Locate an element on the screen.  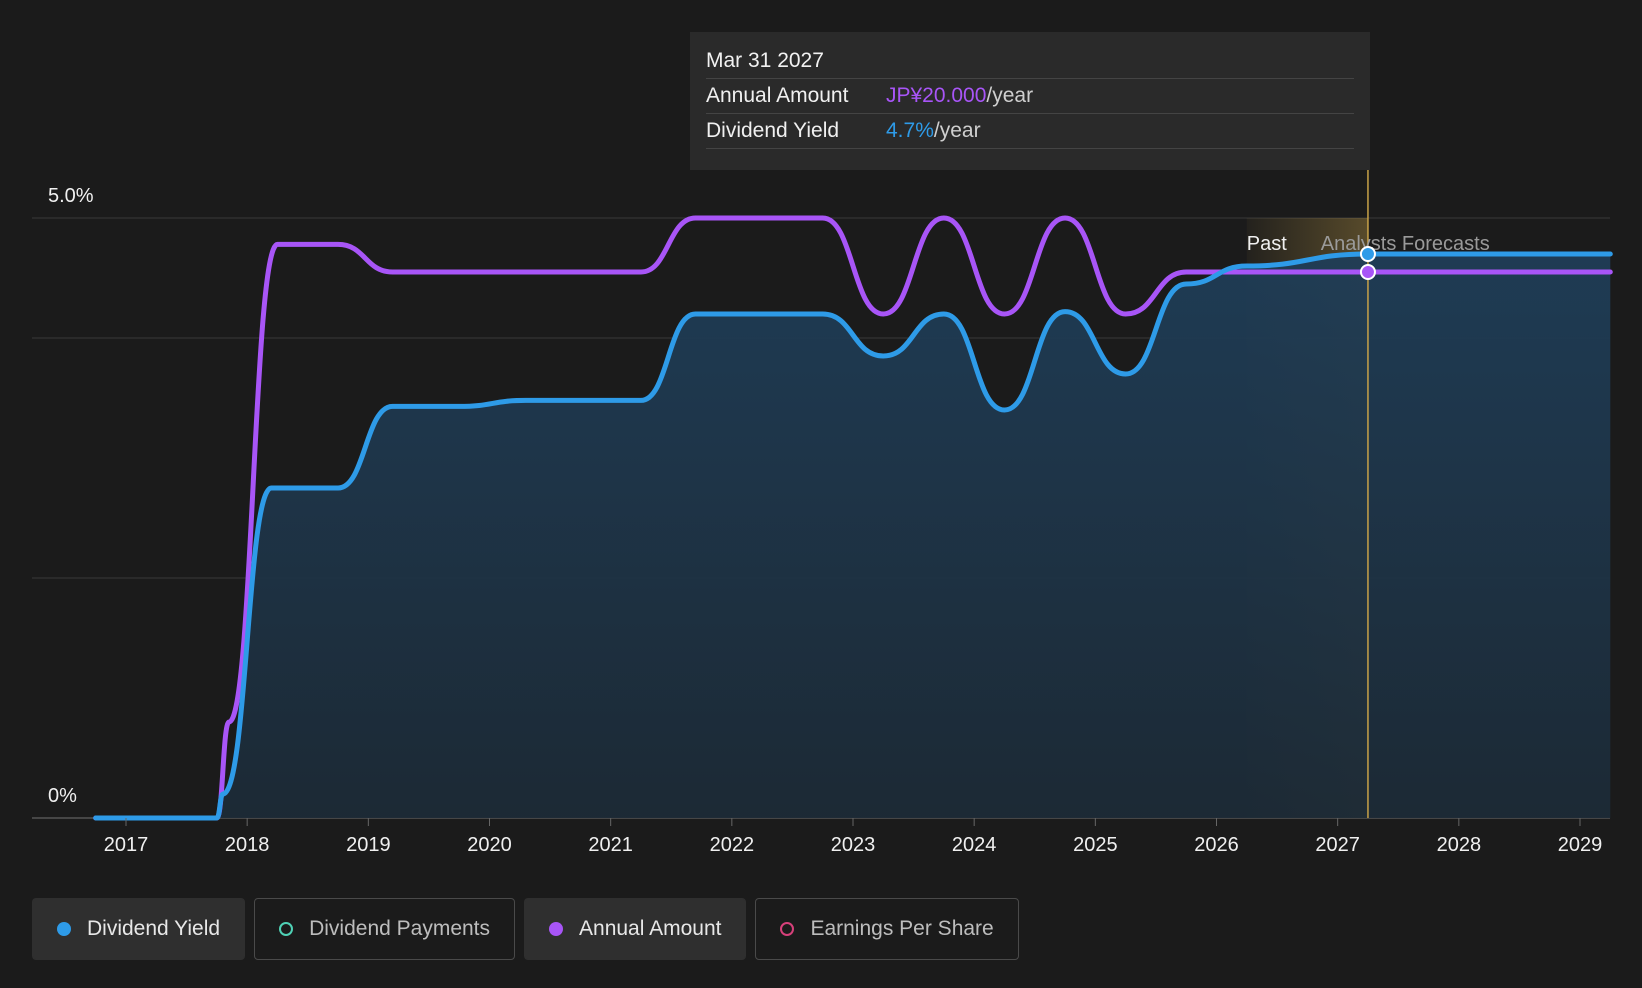
x-tick-label: 2029 is located at coordinates (1580, 845).